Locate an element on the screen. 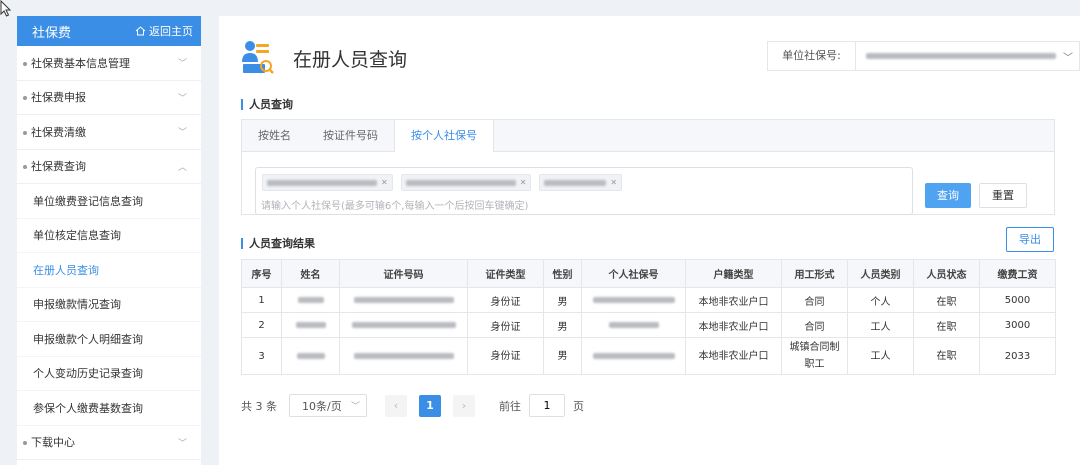  column-header: 缴费工资 is located at coordinates (1017, 273).